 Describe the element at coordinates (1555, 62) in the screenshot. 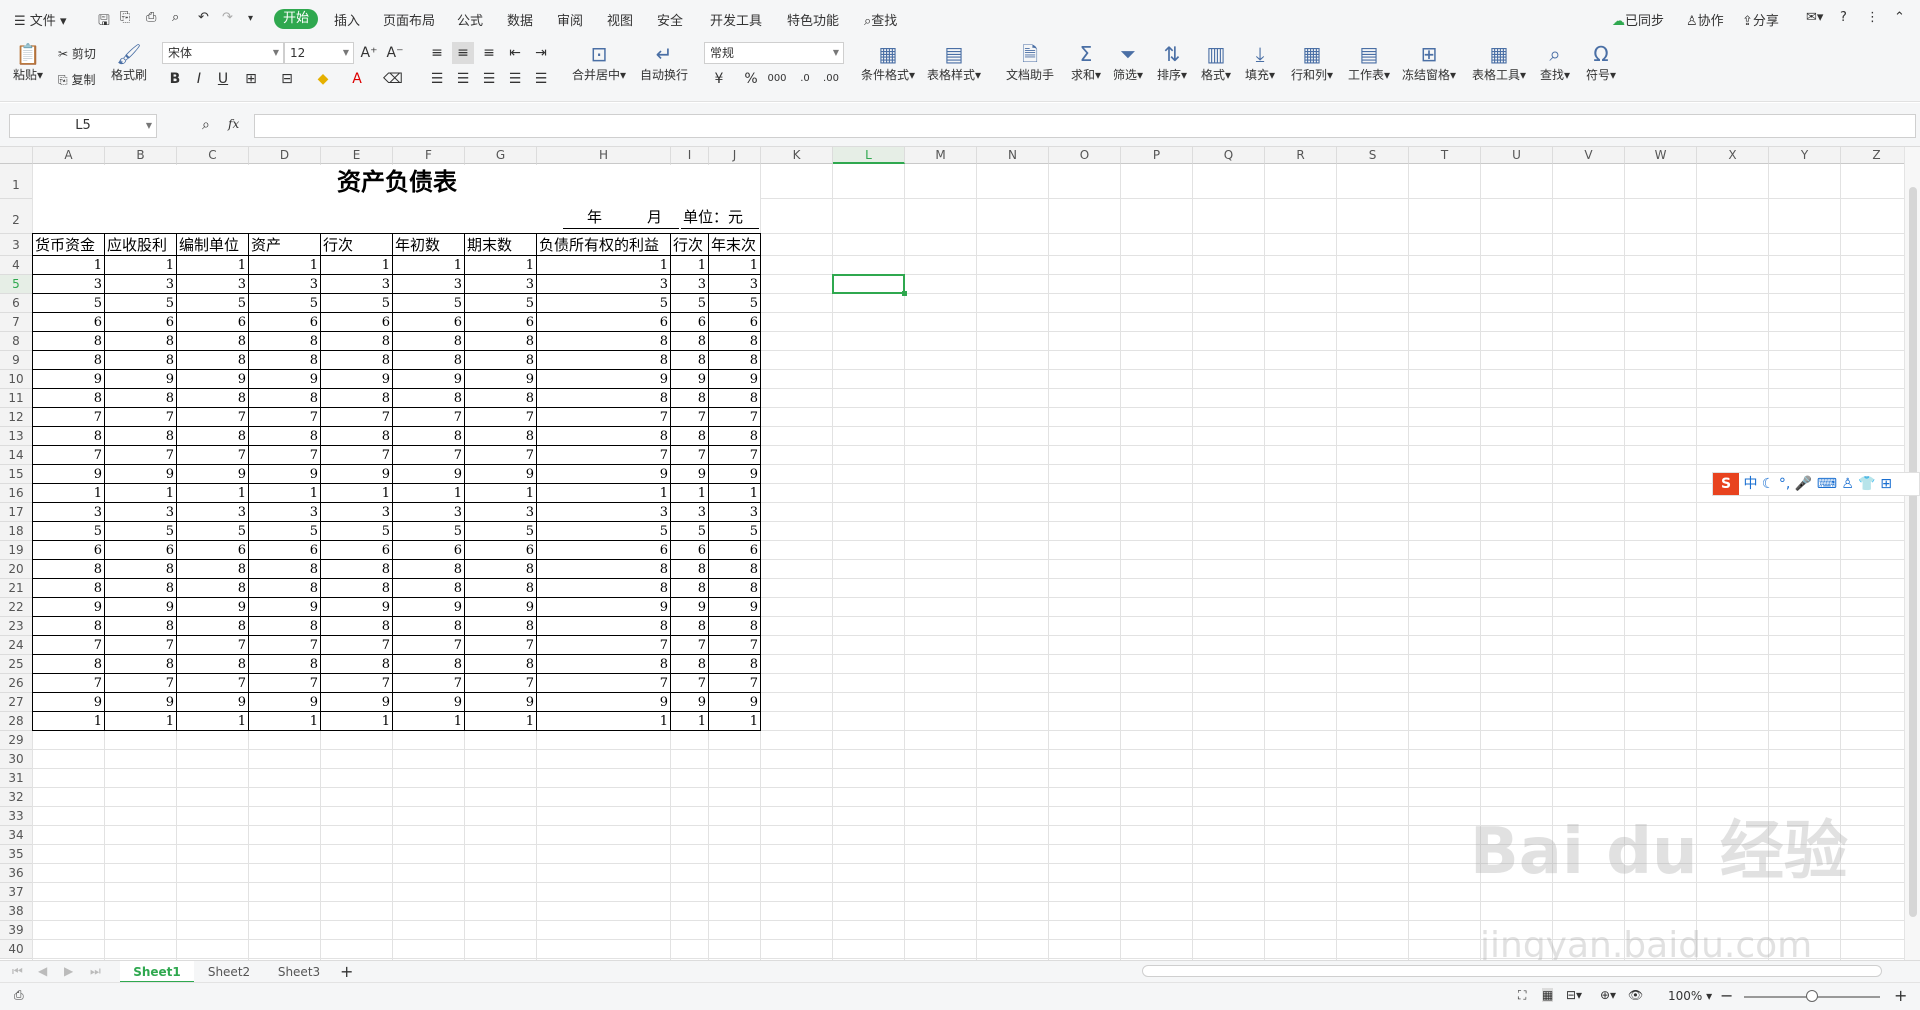

I see `find-button: ⌕ 查找▾` at that location.